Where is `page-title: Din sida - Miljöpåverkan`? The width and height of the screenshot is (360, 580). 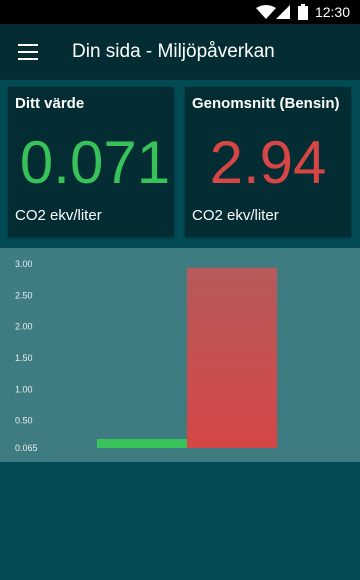 page-title: Din sida - Miljöpåverkan is located at coordinates (173, 51).